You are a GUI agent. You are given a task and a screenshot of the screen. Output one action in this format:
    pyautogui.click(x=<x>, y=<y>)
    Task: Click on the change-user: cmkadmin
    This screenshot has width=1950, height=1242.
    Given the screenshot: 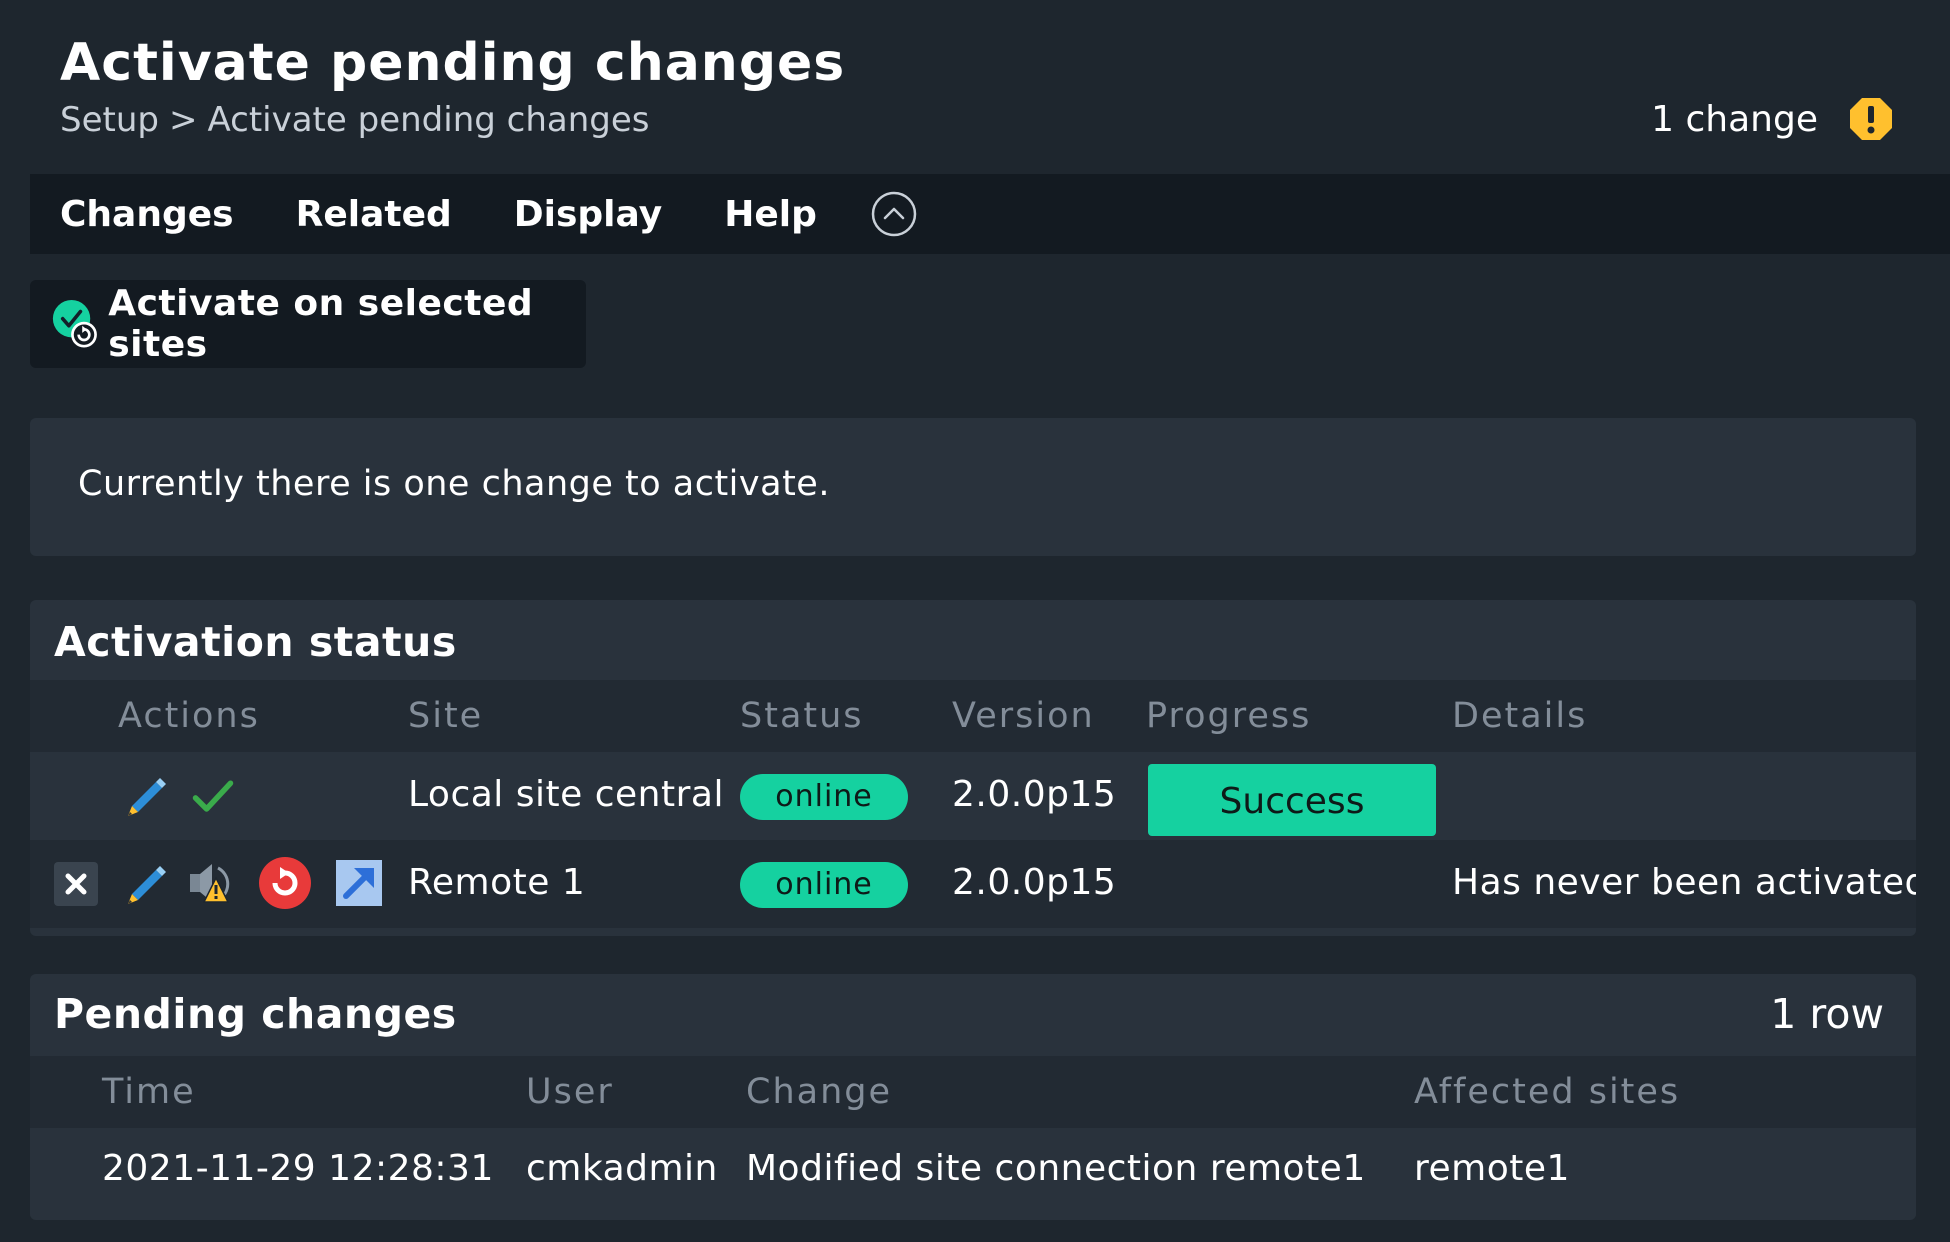 What is the action you would take?
    pyautogui.click(x=622, y=1168)
    